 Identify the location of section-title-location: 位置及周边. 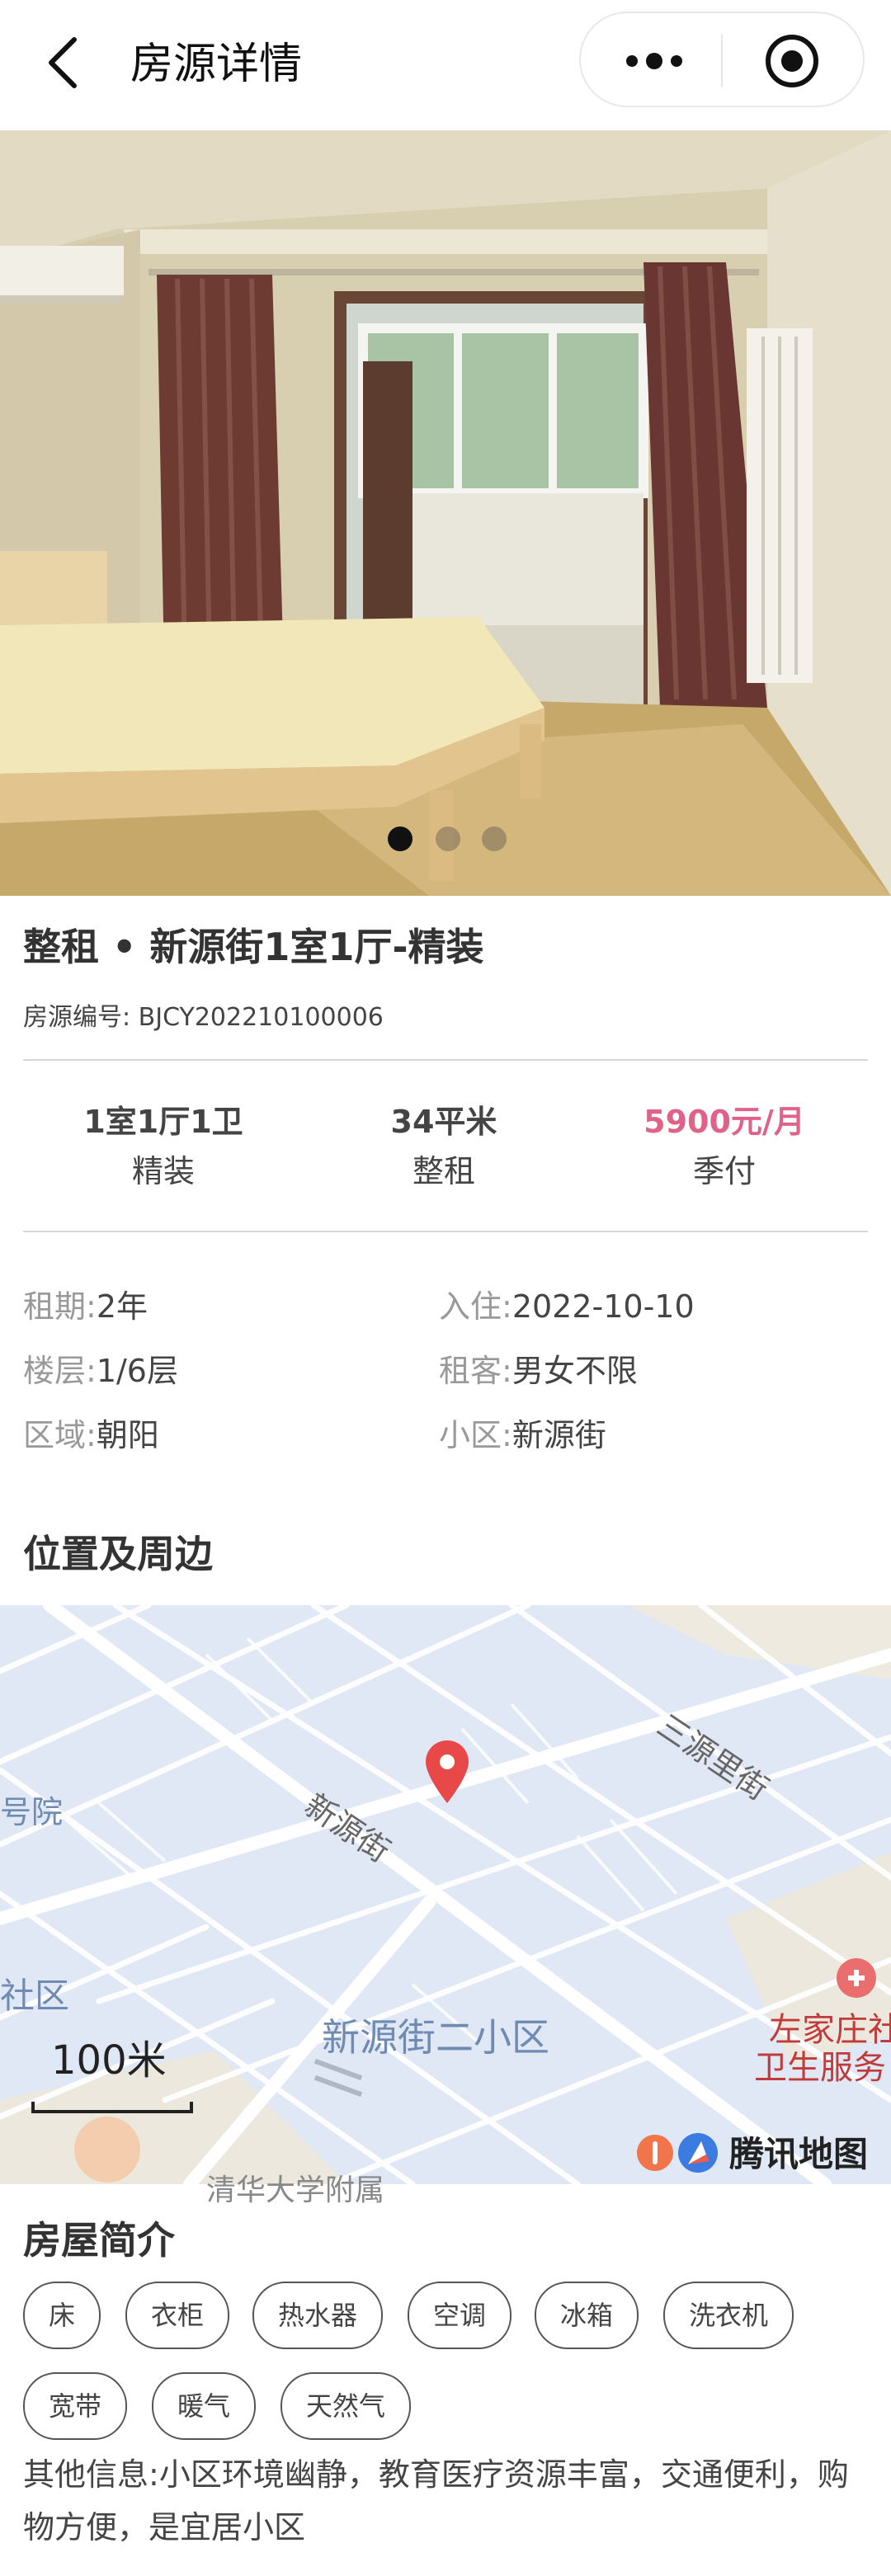
(118, 1554).